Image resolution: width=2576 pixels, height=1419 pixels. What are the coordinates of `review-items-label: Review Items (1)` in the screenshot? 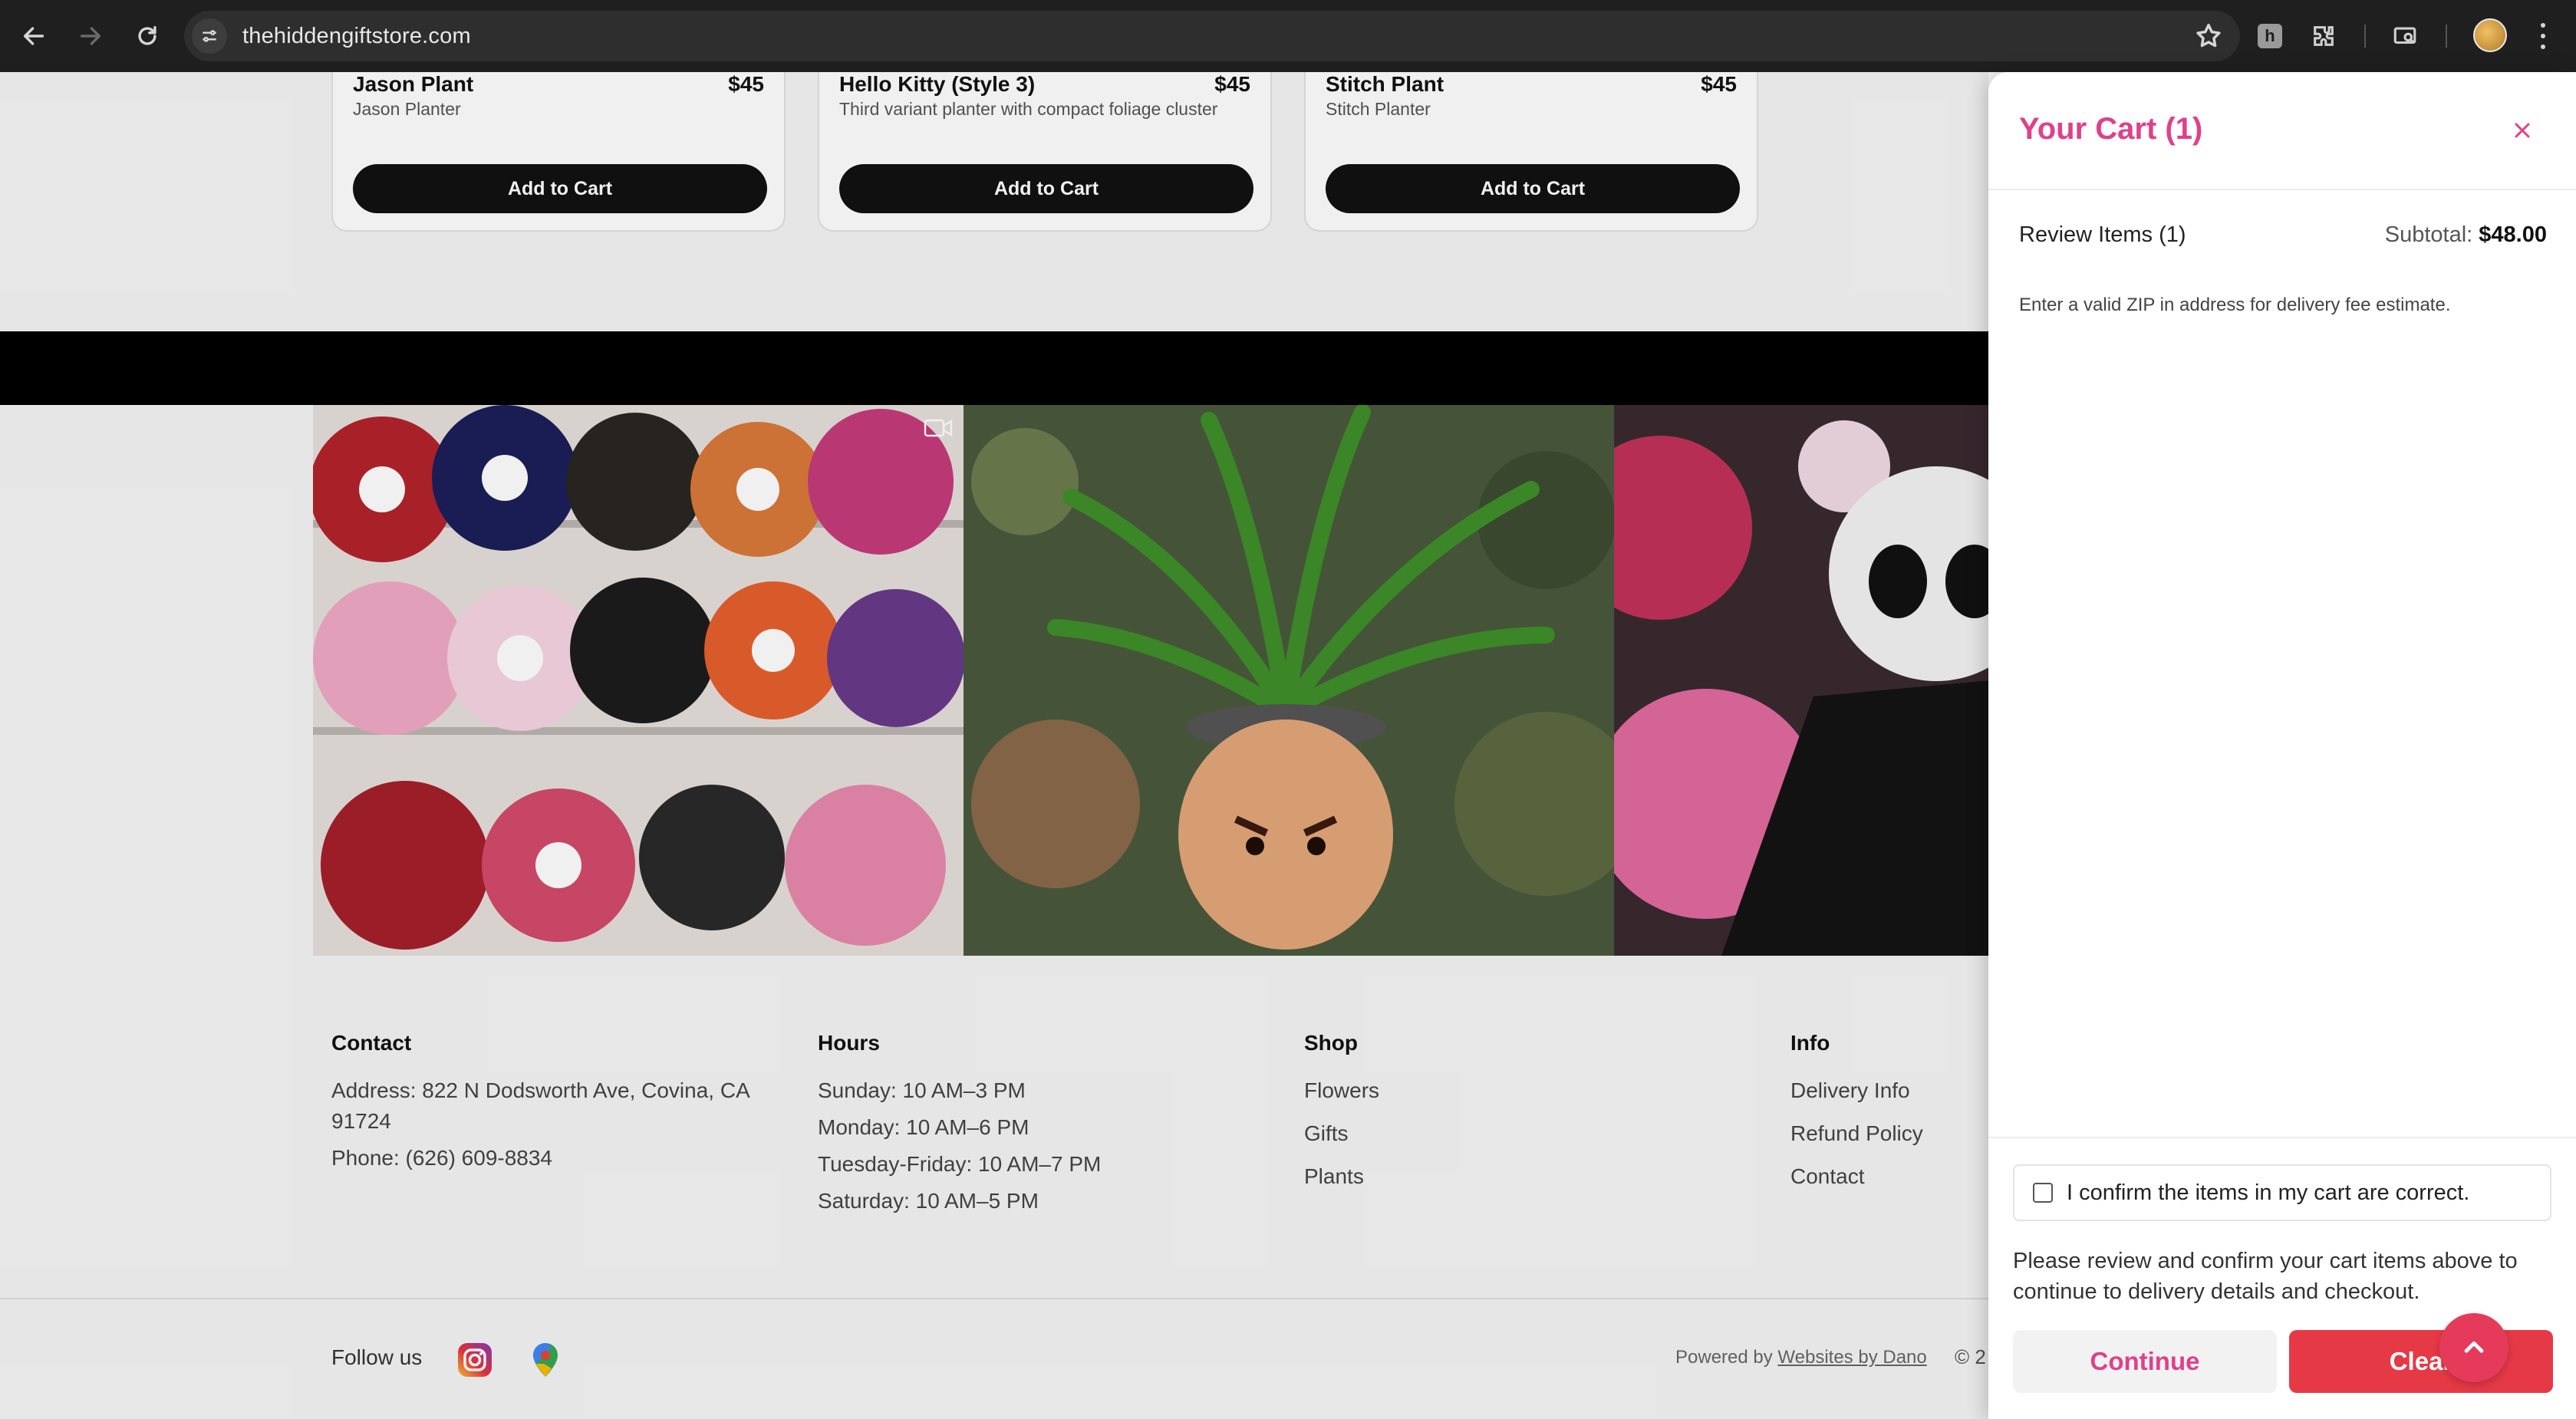 It's located at (2102, 235).